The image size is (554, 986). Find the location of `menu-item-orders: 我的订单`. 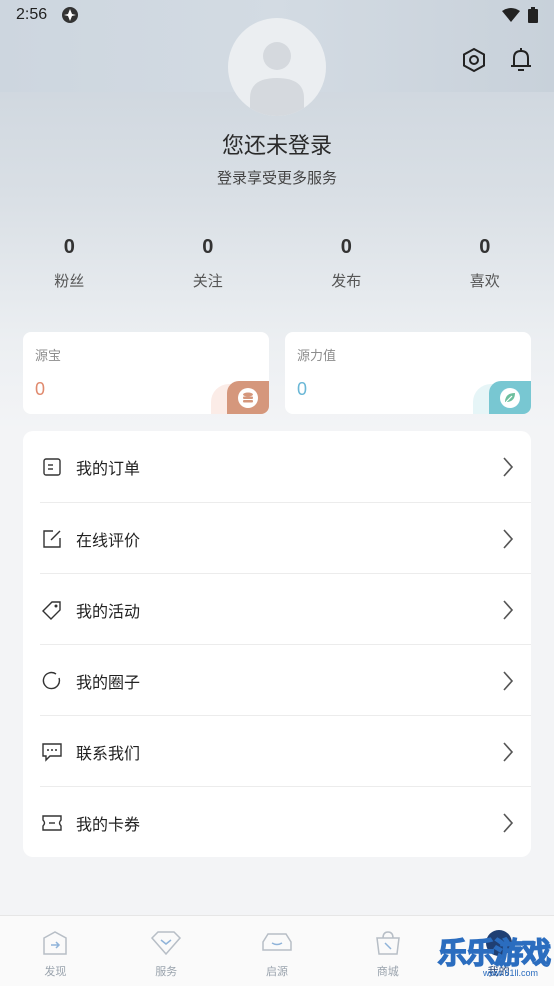

menu-item-orders: 我的订单 is located at coordinates (277, 466).